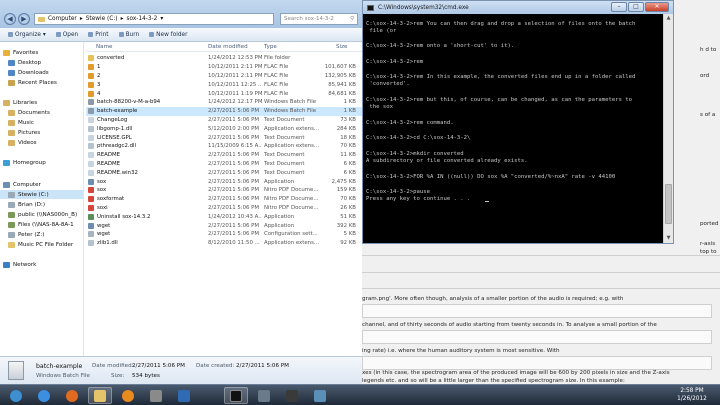 Image resolution: width=720 pixels, height=405 pixels. Describe the element at coordinates (319, 19) in the screenshot. I see `search-input: Search sox-14-3-2 ⚲` at that location.